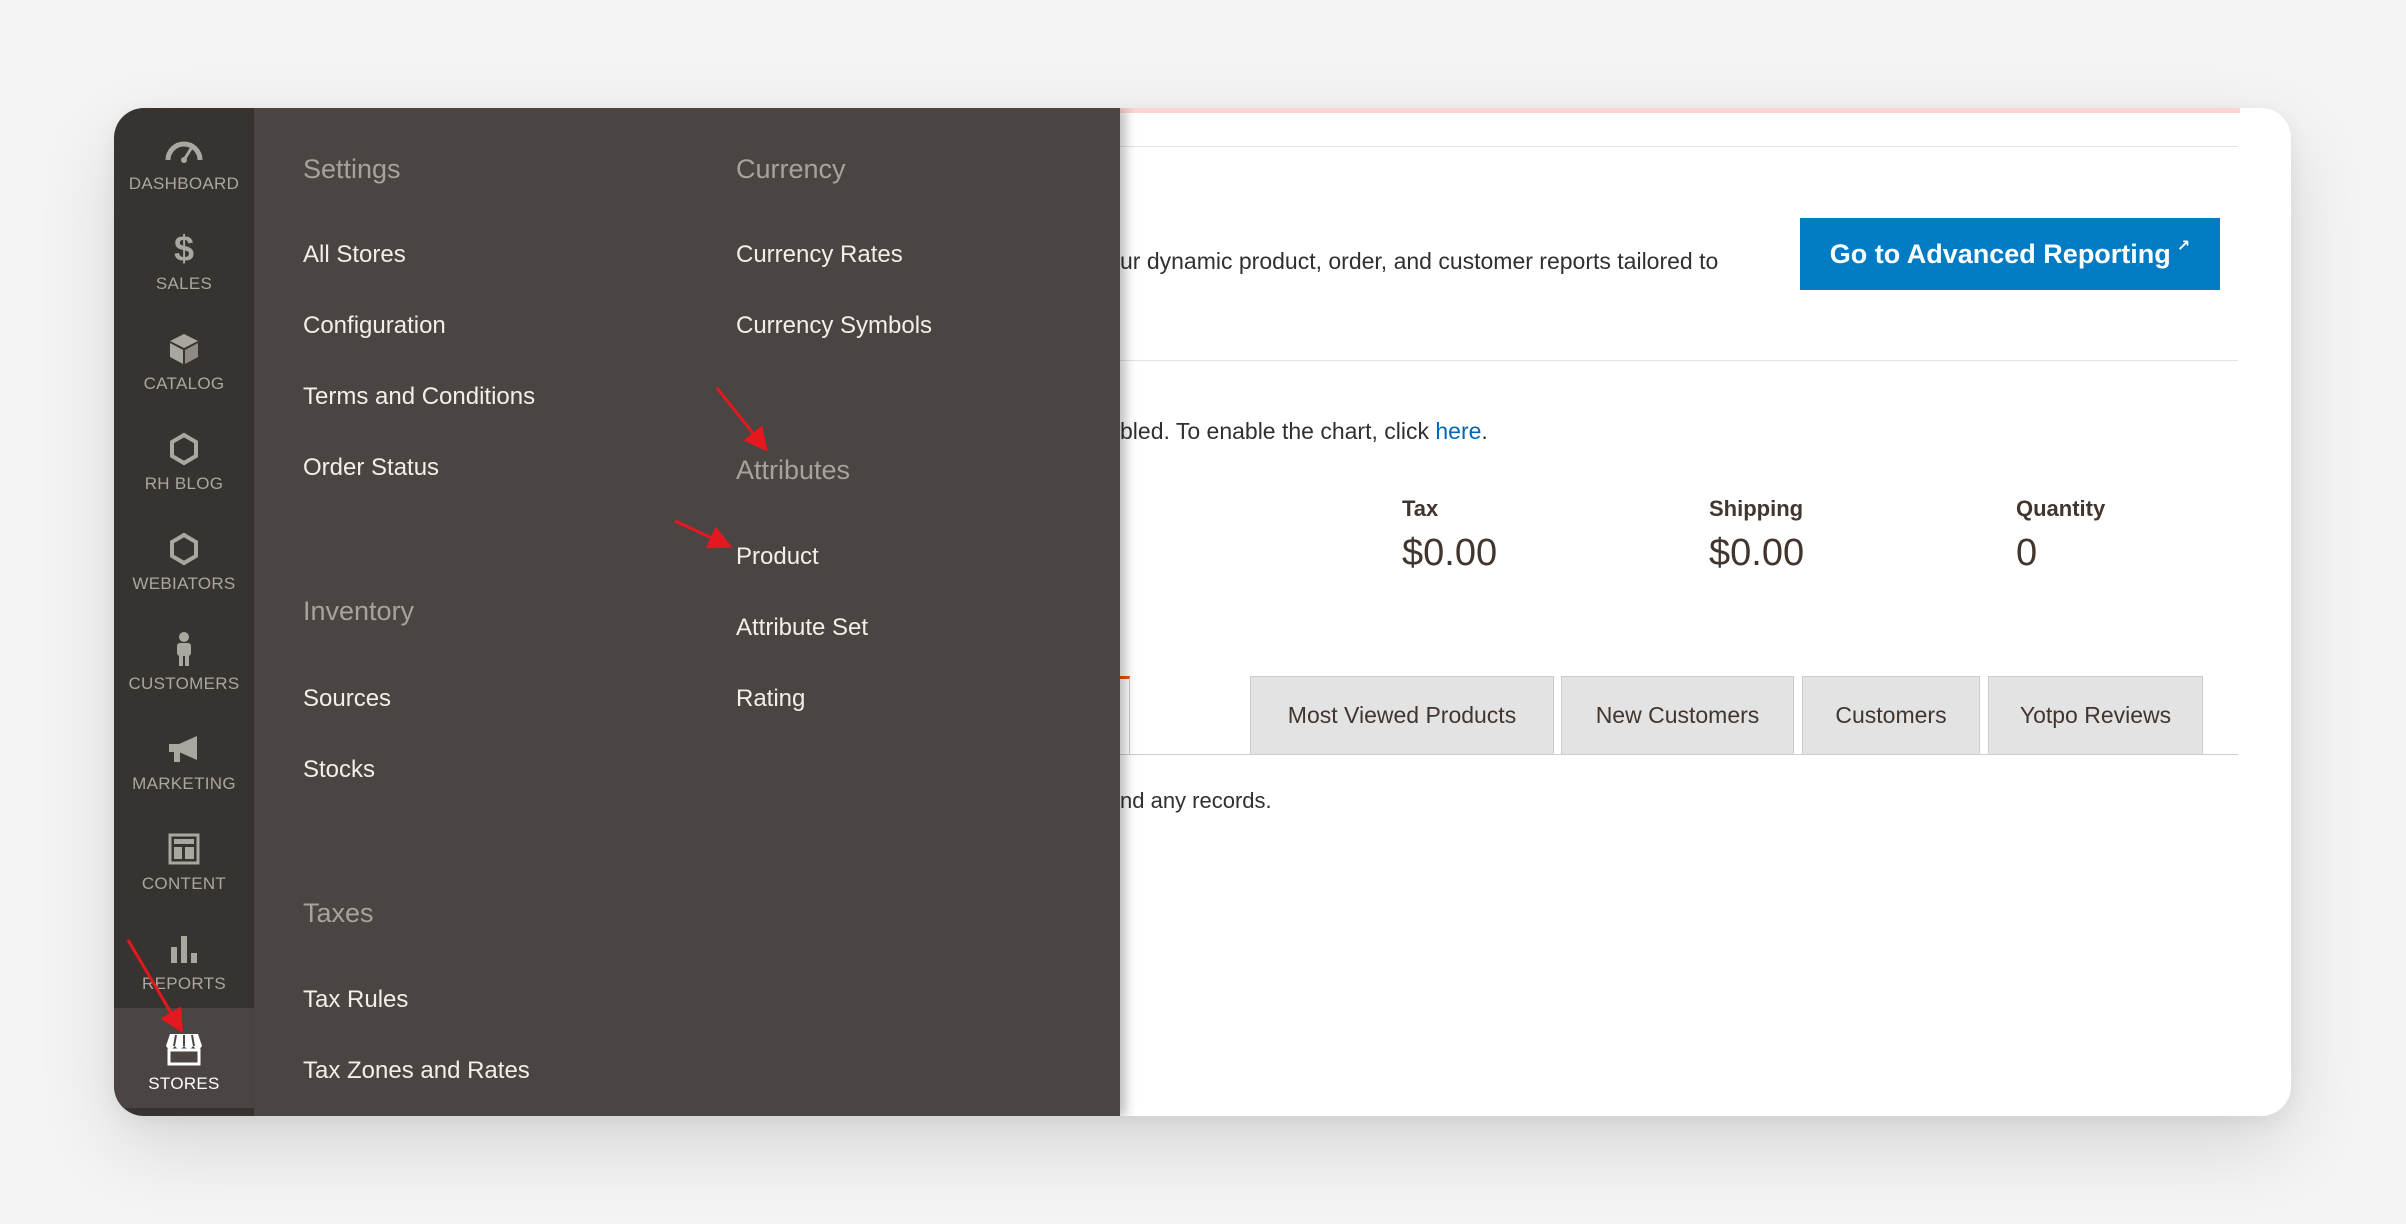  Describe the element at coordinates (802, 628) in the screenshot. I see `menu-link-attribute-set: Attribute Set` at that location.